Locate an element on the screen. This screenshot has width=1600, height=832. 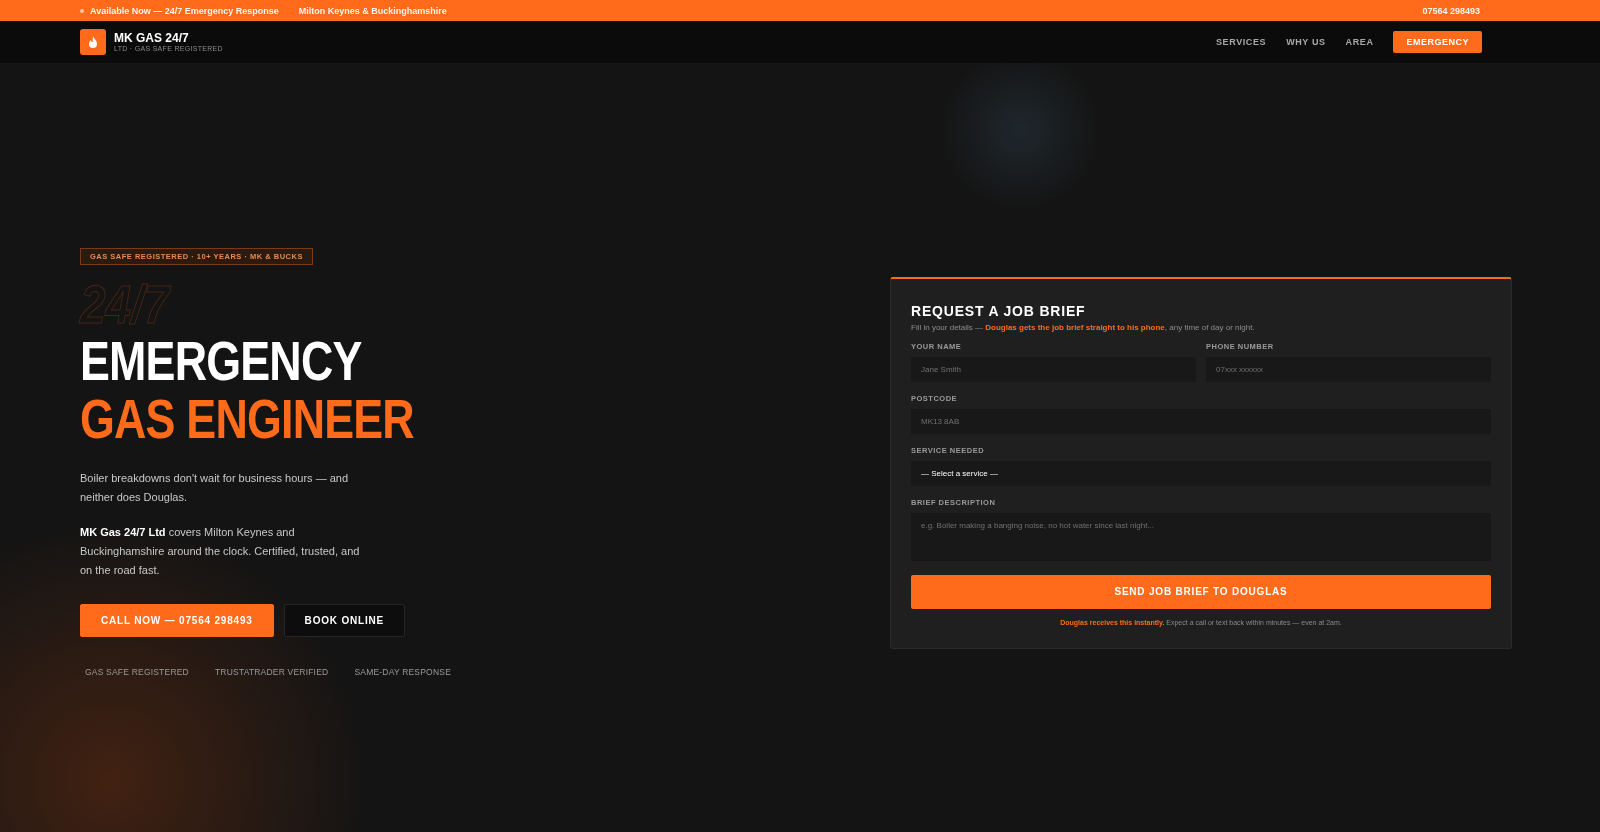
input-field: Jane Smith is located at coordinates (1053, 369).